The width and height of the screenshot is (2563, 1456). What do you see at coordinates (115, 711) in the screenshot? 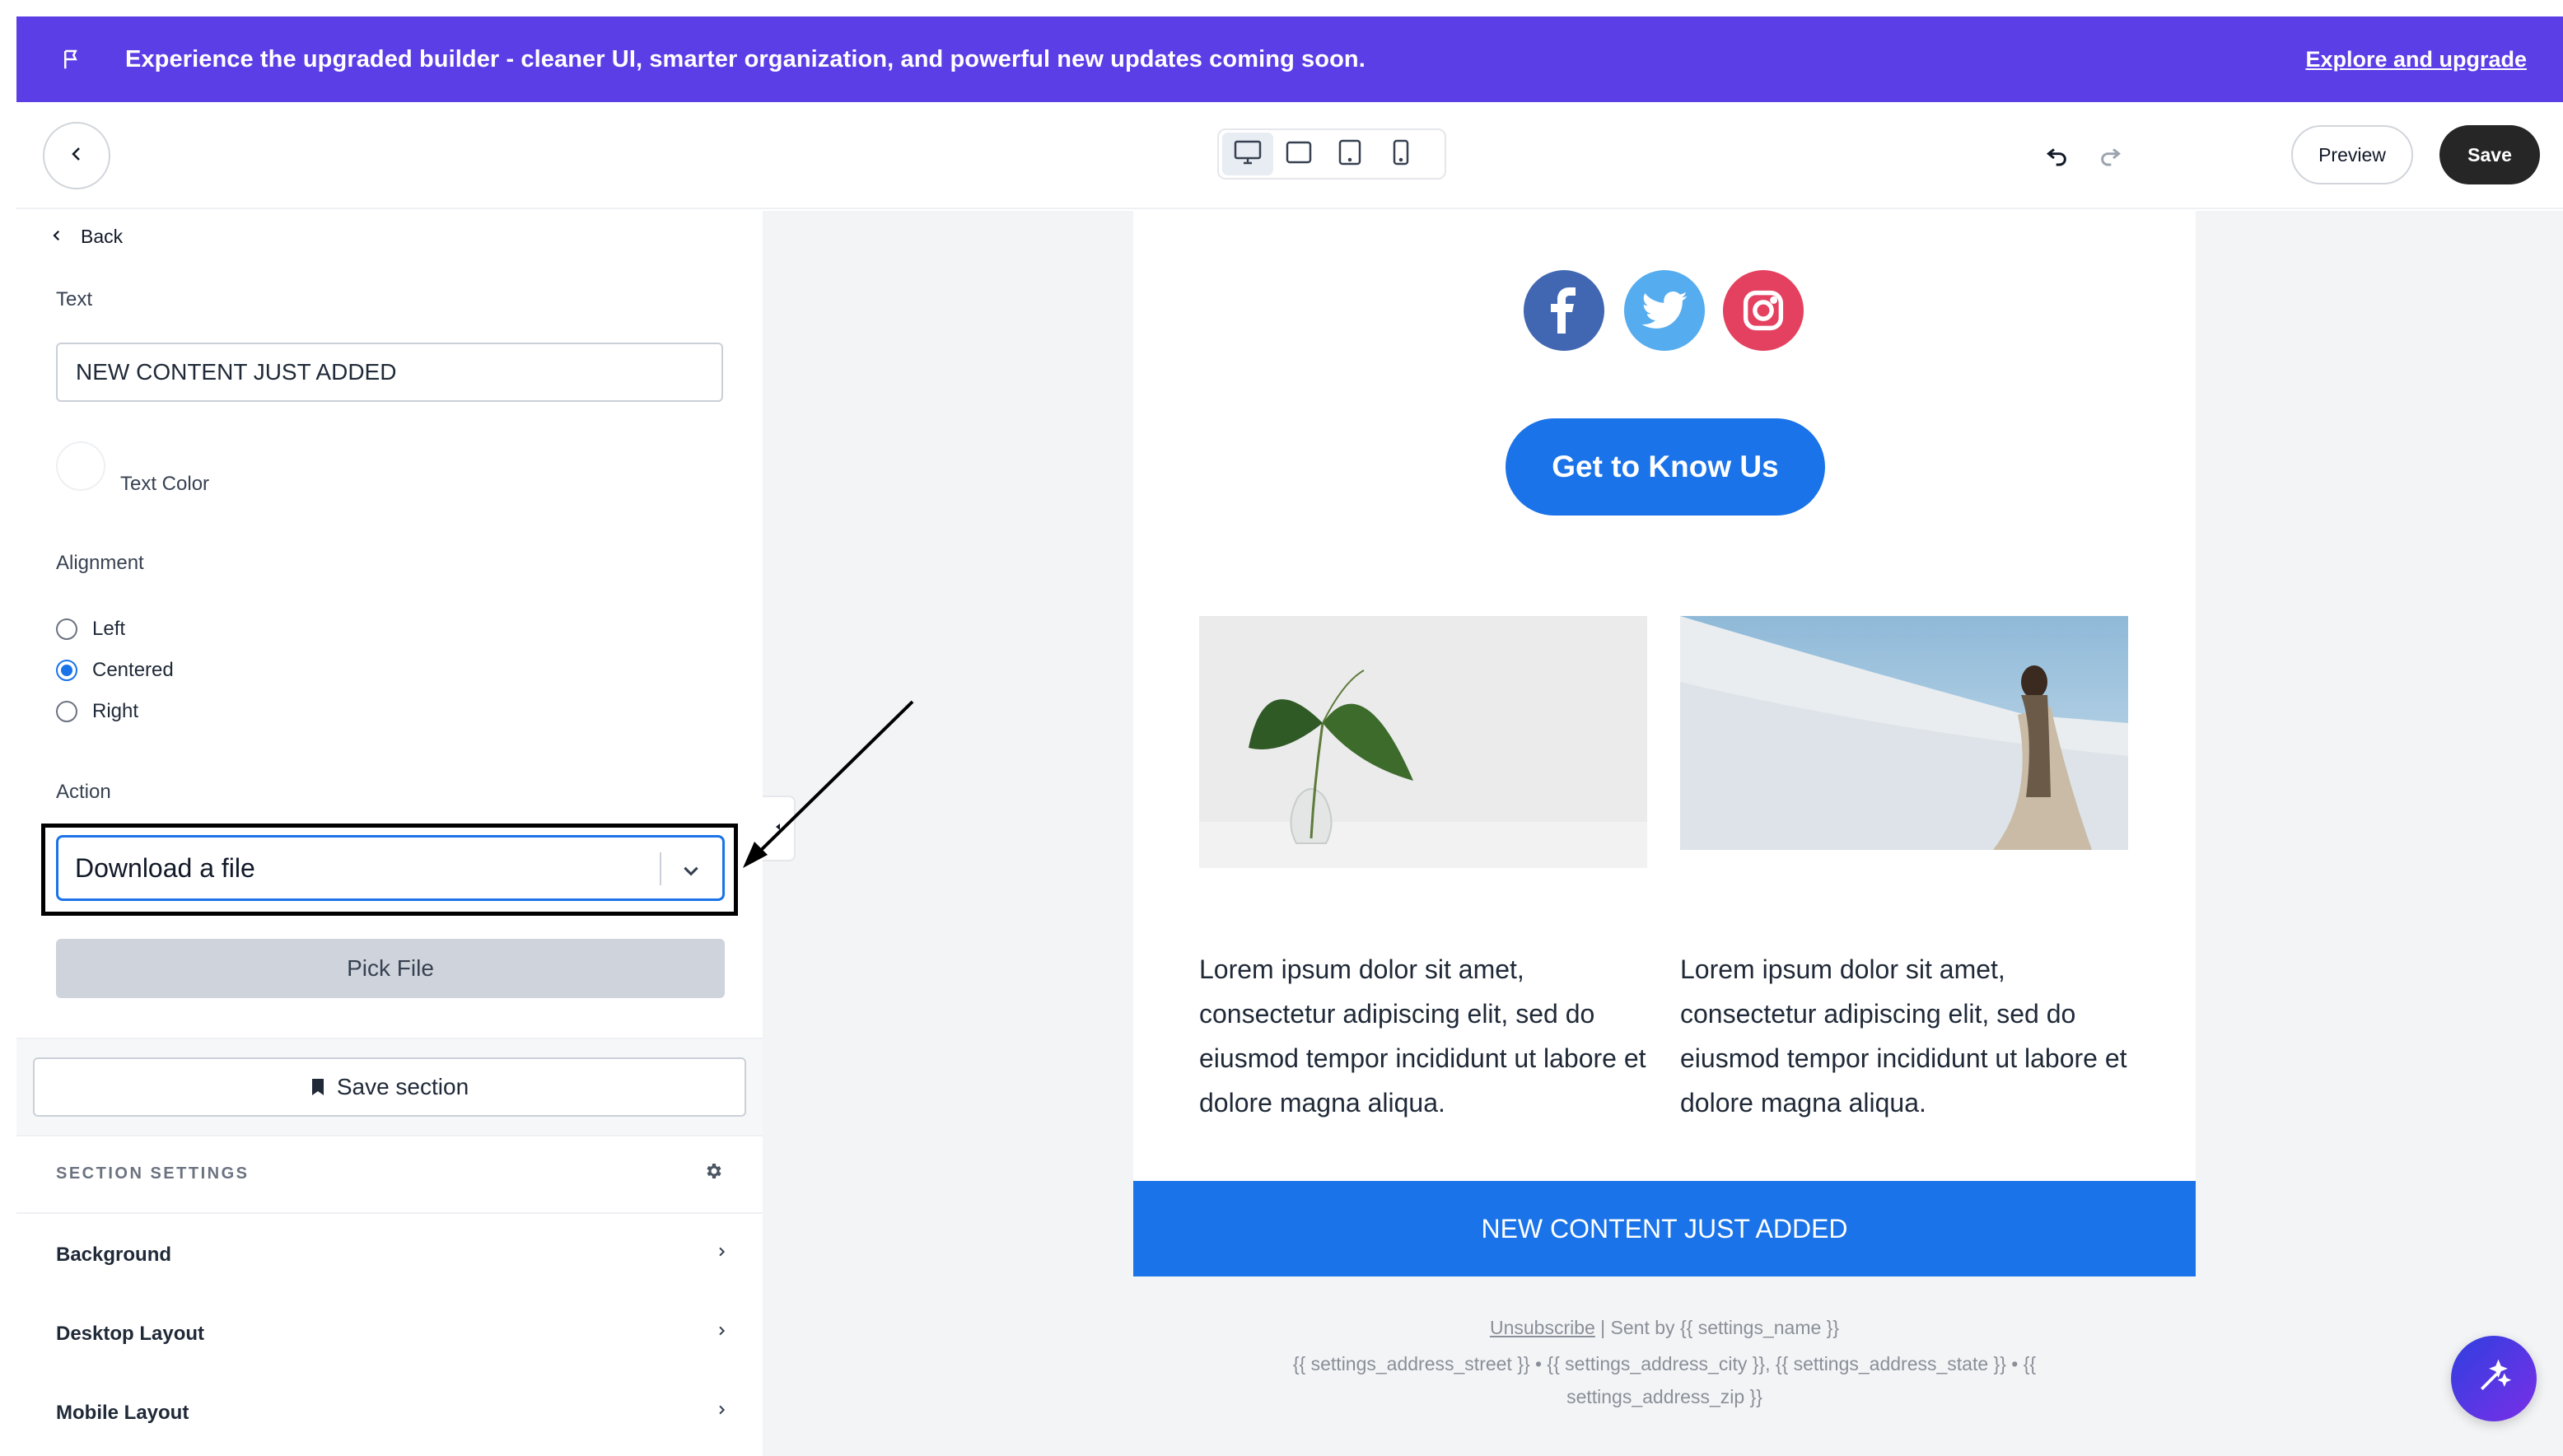
I see `alignment-right-label: Right` at bounding box center [115, 711].